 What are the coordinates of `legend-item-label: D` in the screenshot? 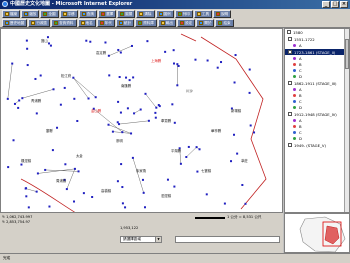 It's located at (300, 138).